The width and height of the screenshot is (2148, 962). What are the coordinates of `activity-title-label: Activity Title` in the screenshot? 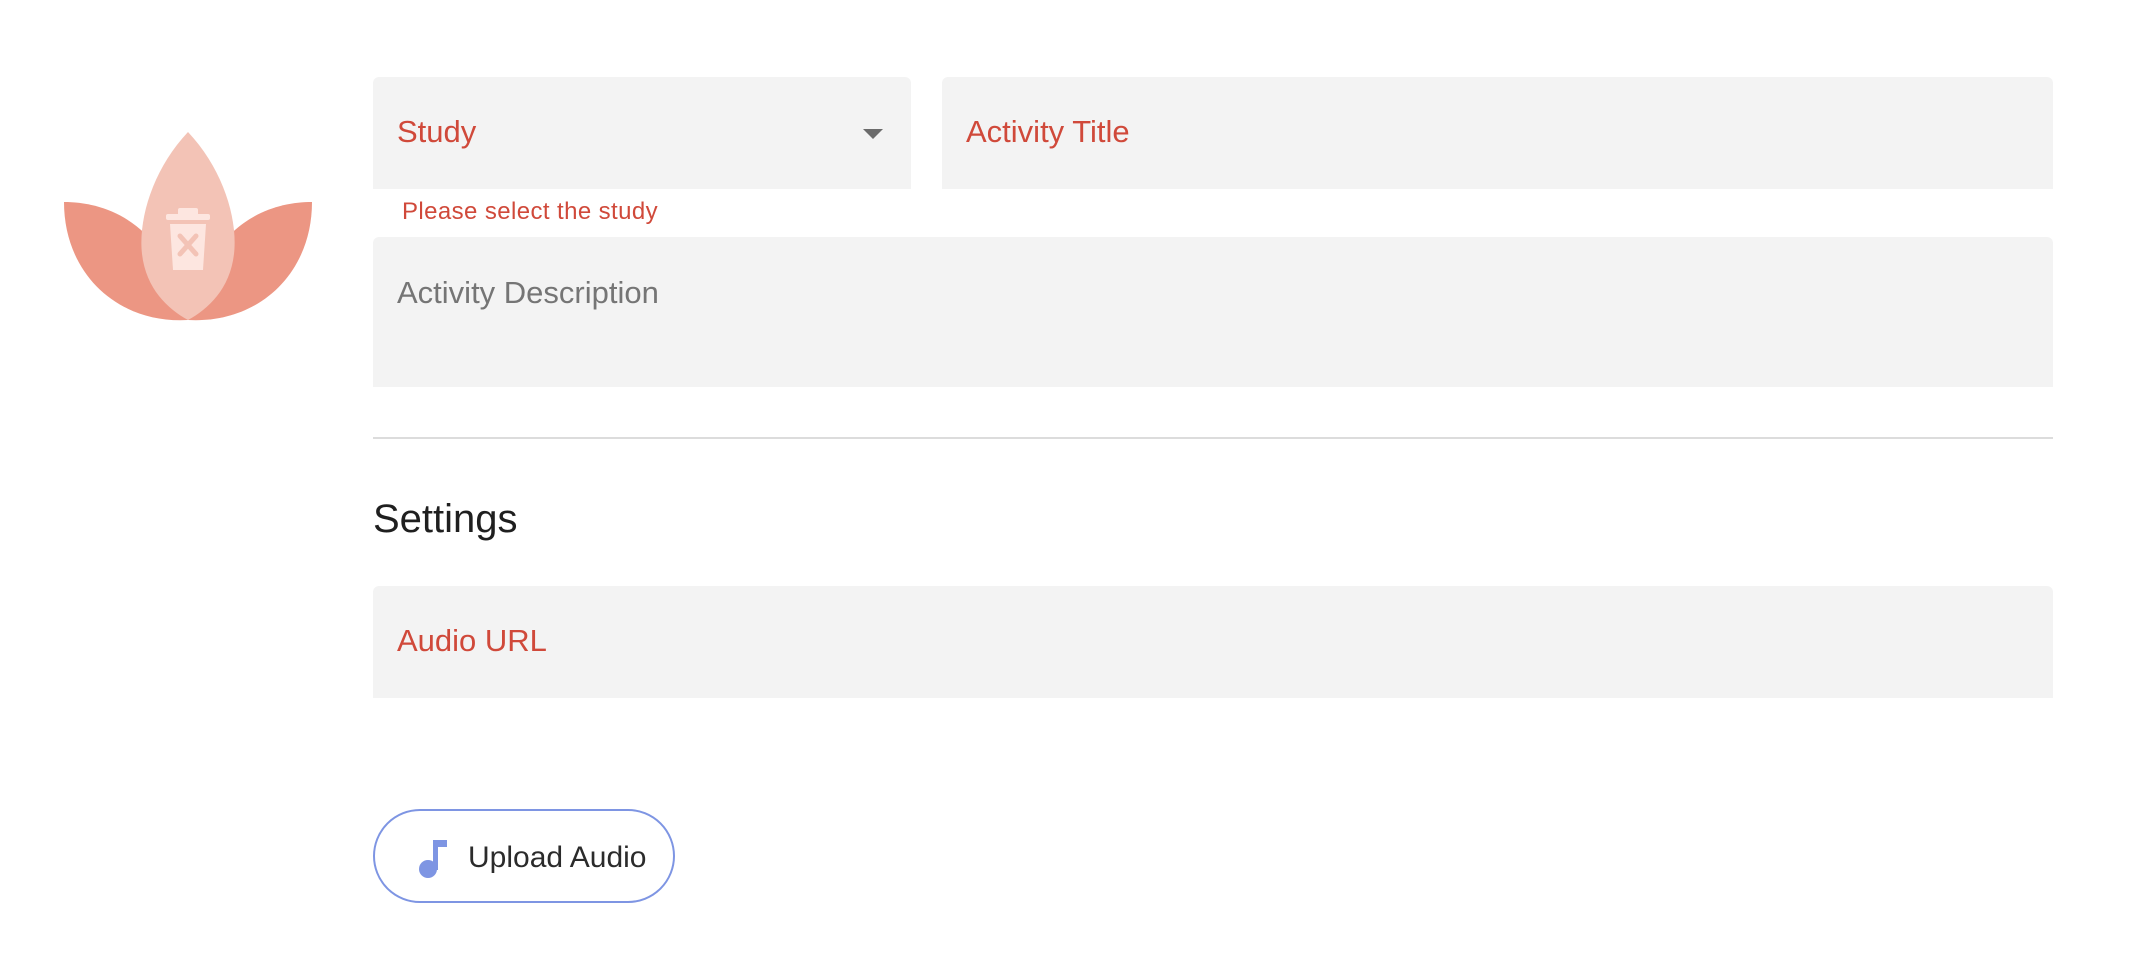 It's located at (1048, 131).